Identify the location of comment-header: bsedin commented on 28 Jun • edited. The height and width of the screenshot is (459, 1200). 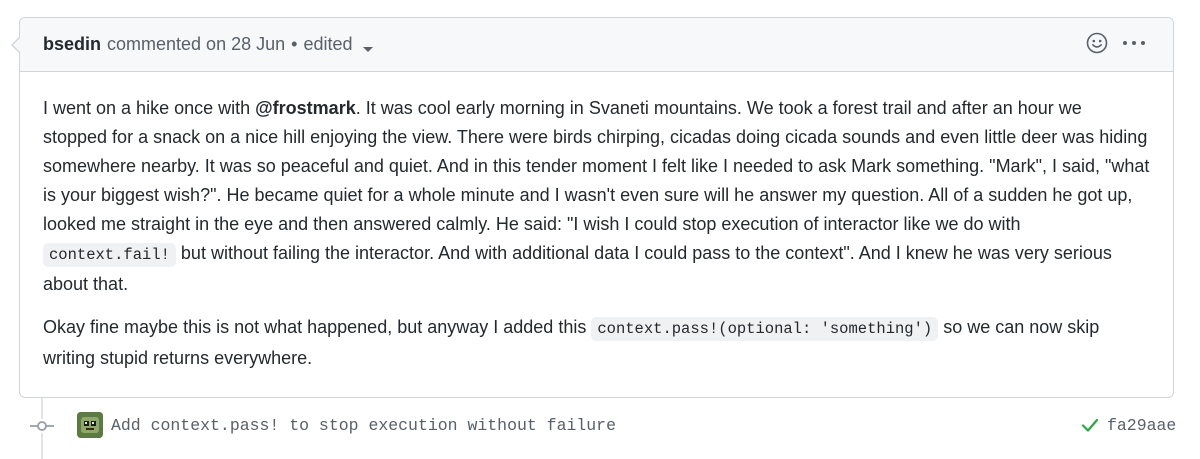
(596, 45).